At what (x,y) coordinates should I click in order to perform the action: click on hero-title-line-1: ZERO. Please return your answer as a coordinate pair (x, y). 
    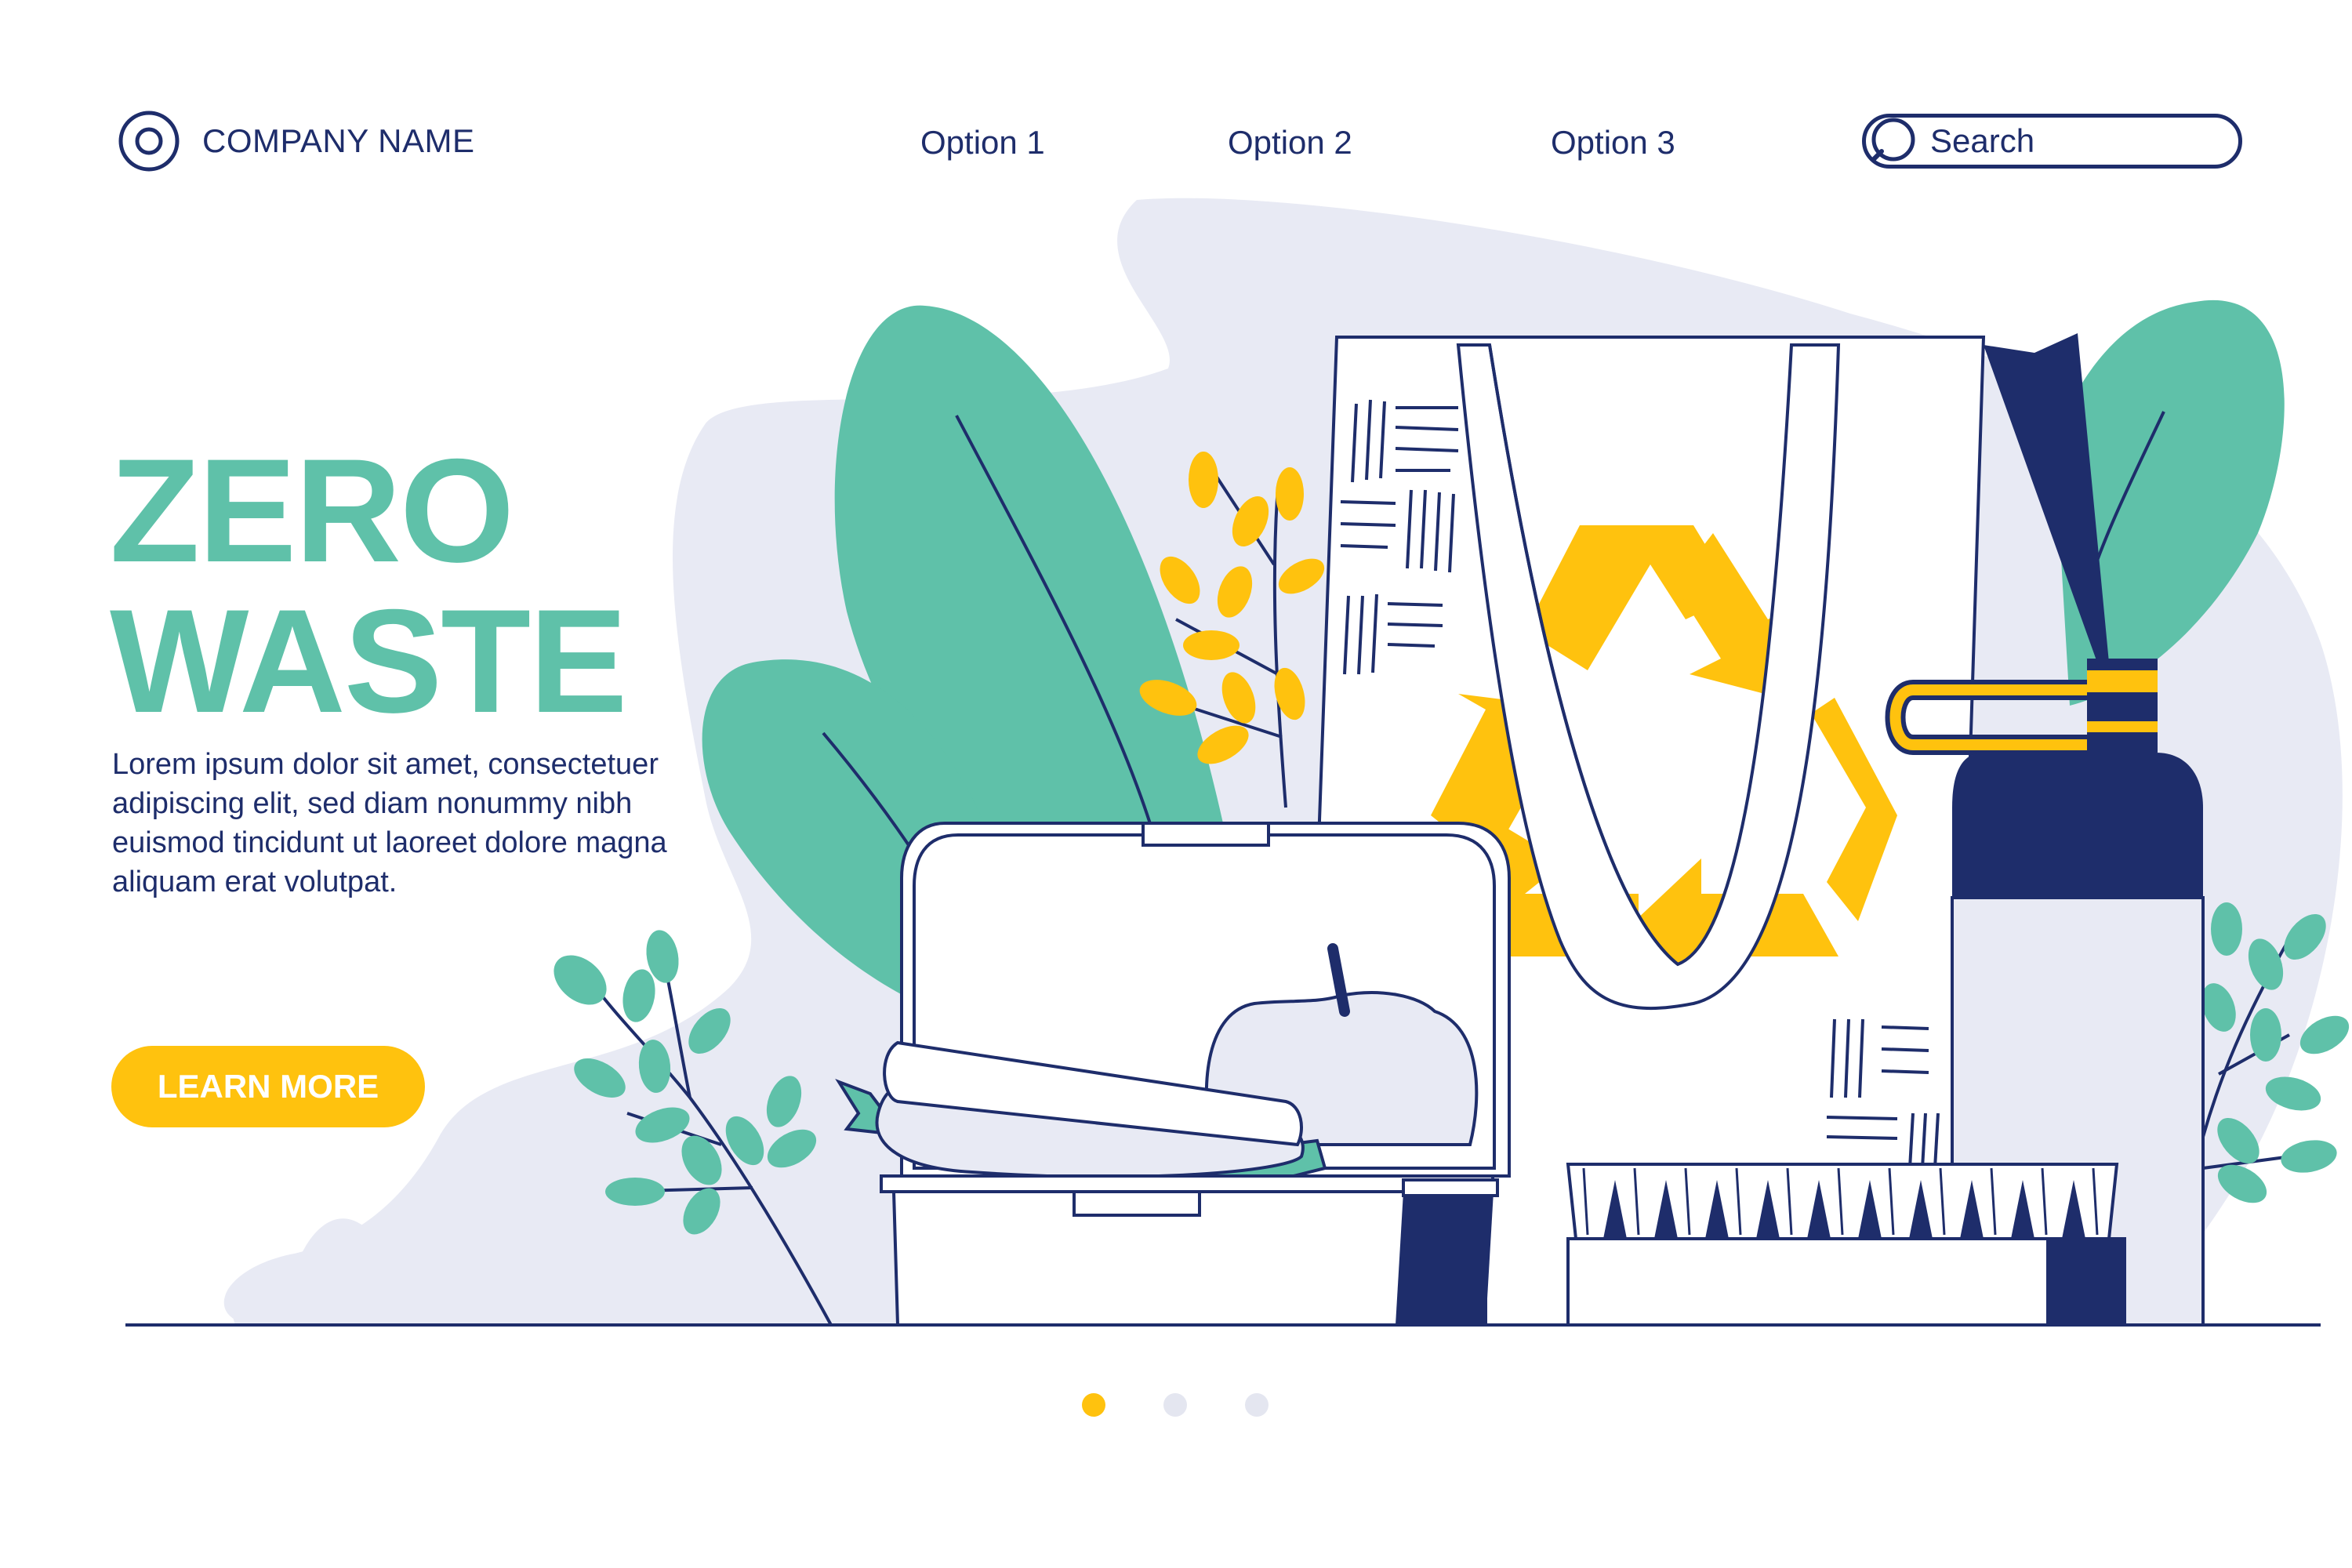
    Looking at the image, I should click on (312, 511).